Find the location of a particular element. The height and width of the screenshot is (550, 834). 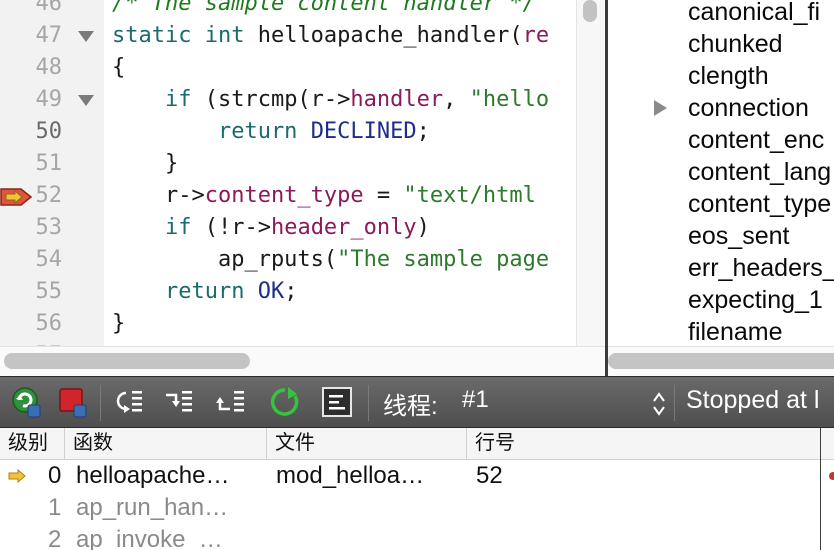

code-token: , is located at coordinates (456, 99).